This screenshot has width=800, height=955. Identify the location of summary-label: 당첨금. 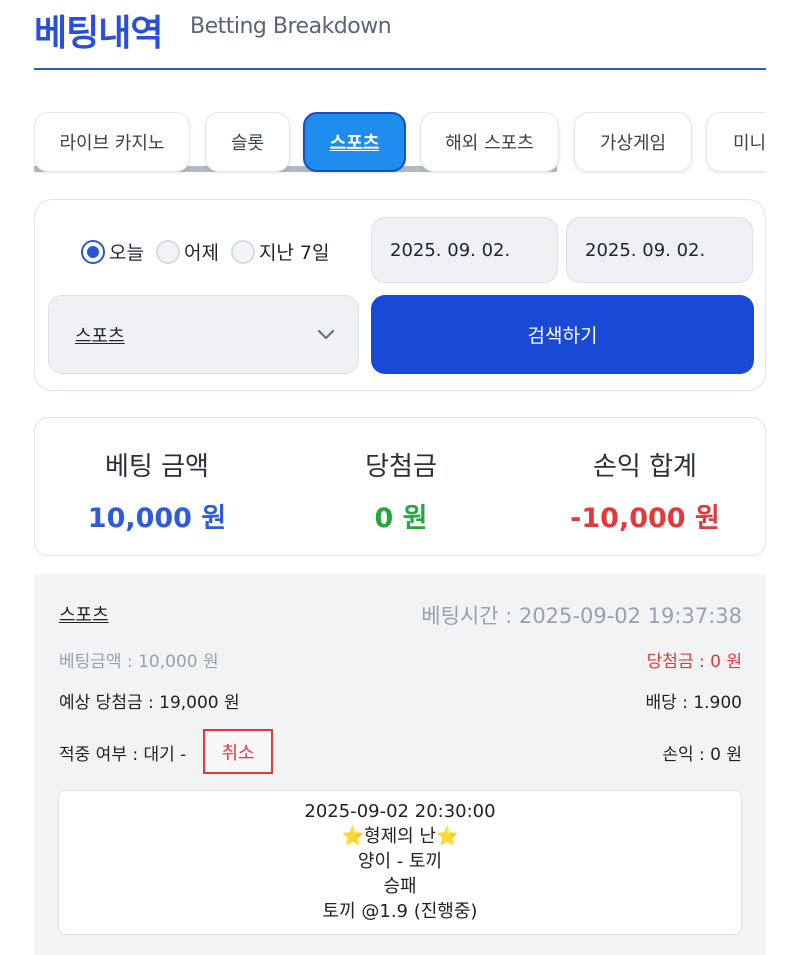
(401, 467).